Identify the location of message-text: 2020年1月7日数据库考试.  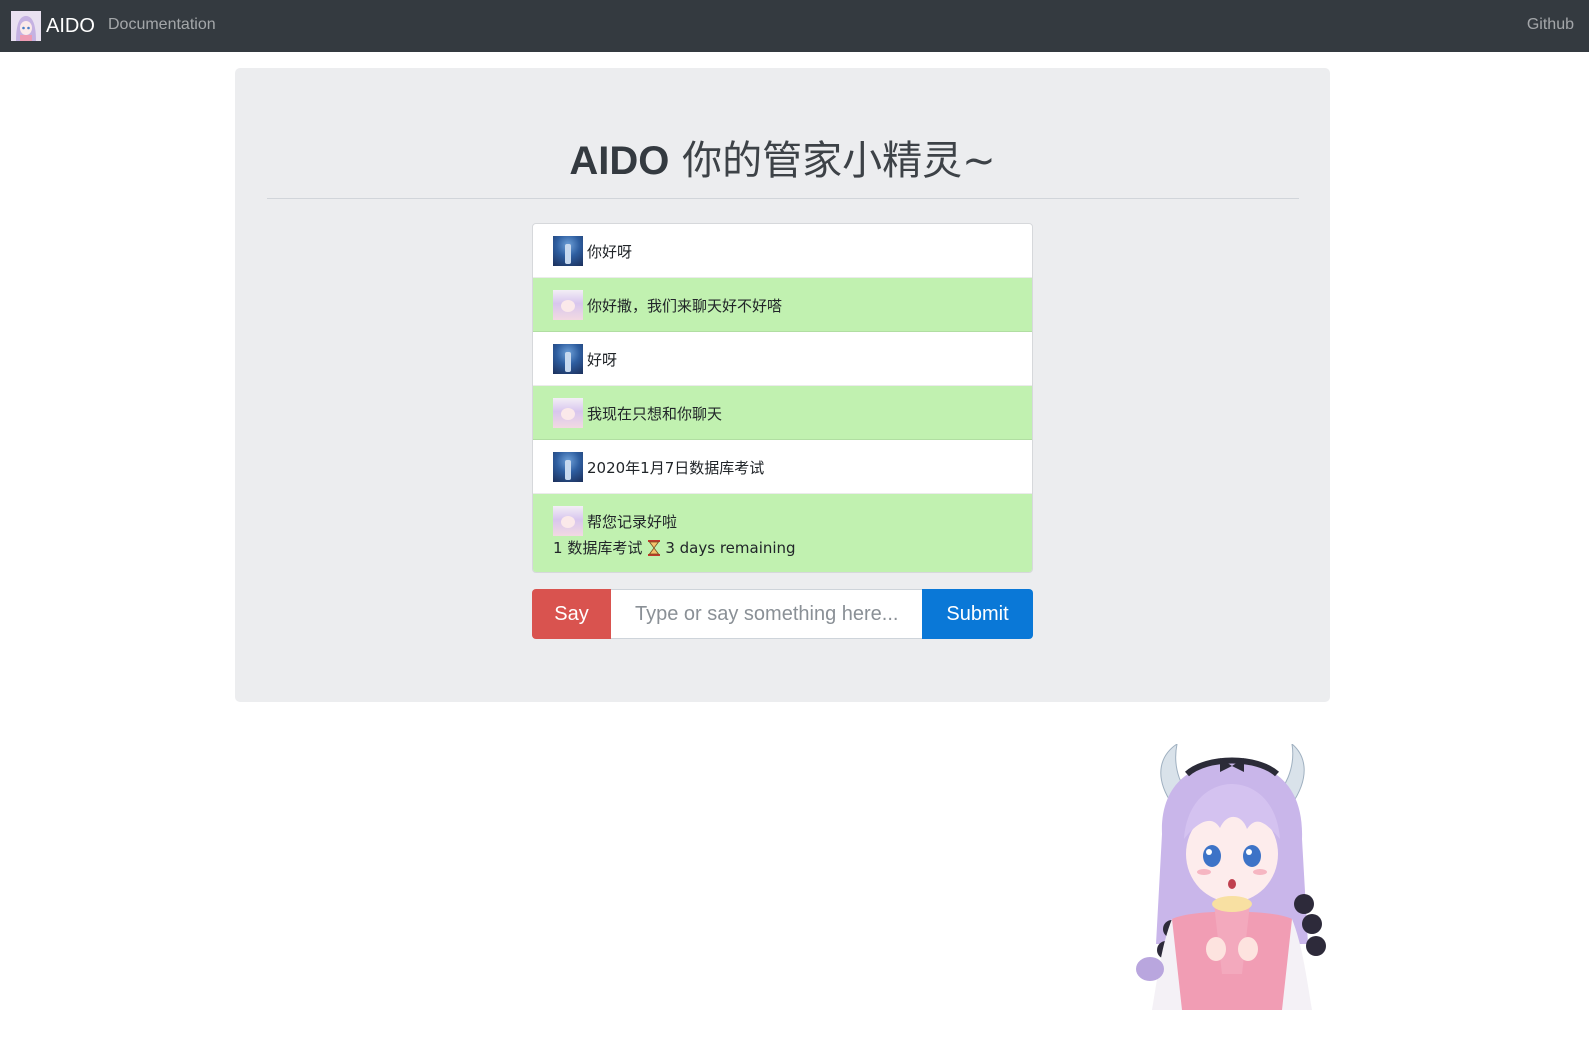
(676, 467).